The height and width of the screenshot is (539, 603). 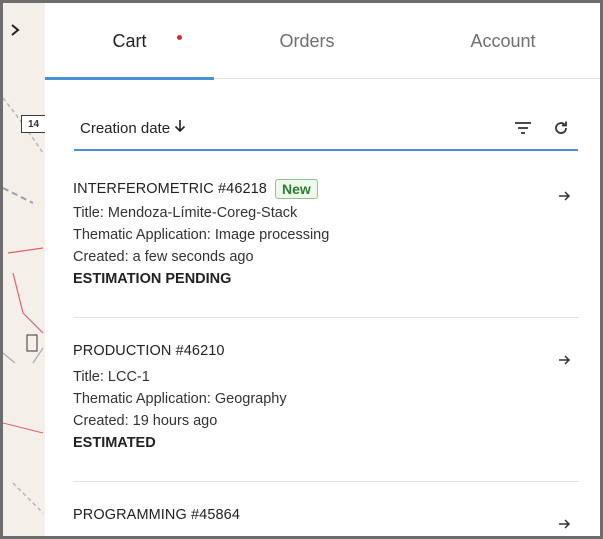 I want to click on refresh-button, so click(x=561, y=128).